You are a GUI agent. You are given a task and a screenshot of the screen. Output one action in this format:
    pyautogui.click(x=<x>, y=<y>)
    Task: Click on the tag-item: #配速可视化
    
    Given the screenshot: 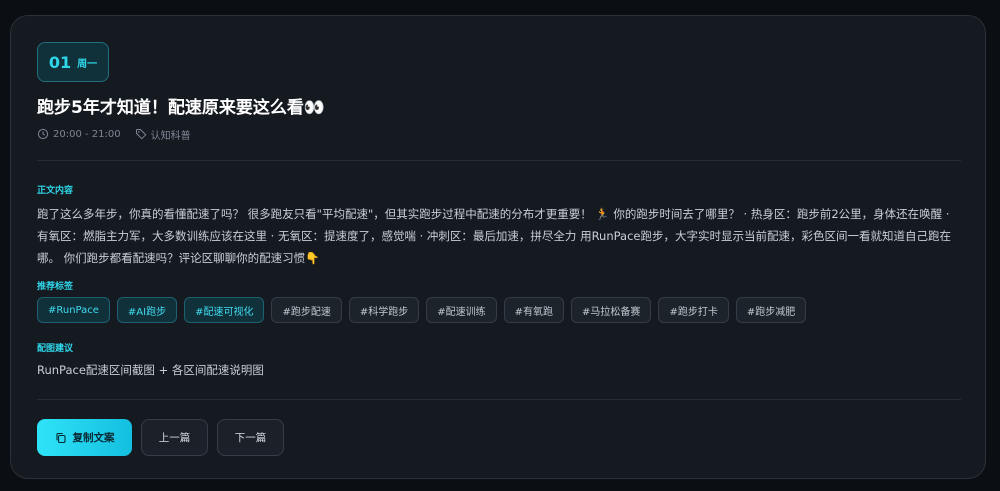 What is the action you would take?
    pyautogui.click(x=224, y=310)
    